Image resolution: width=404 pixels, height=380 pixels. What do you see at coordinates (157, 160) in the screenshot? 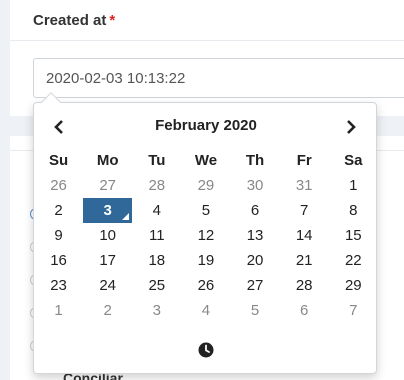
I see `weekday-header: Tu` at bounding box center [157, 160].